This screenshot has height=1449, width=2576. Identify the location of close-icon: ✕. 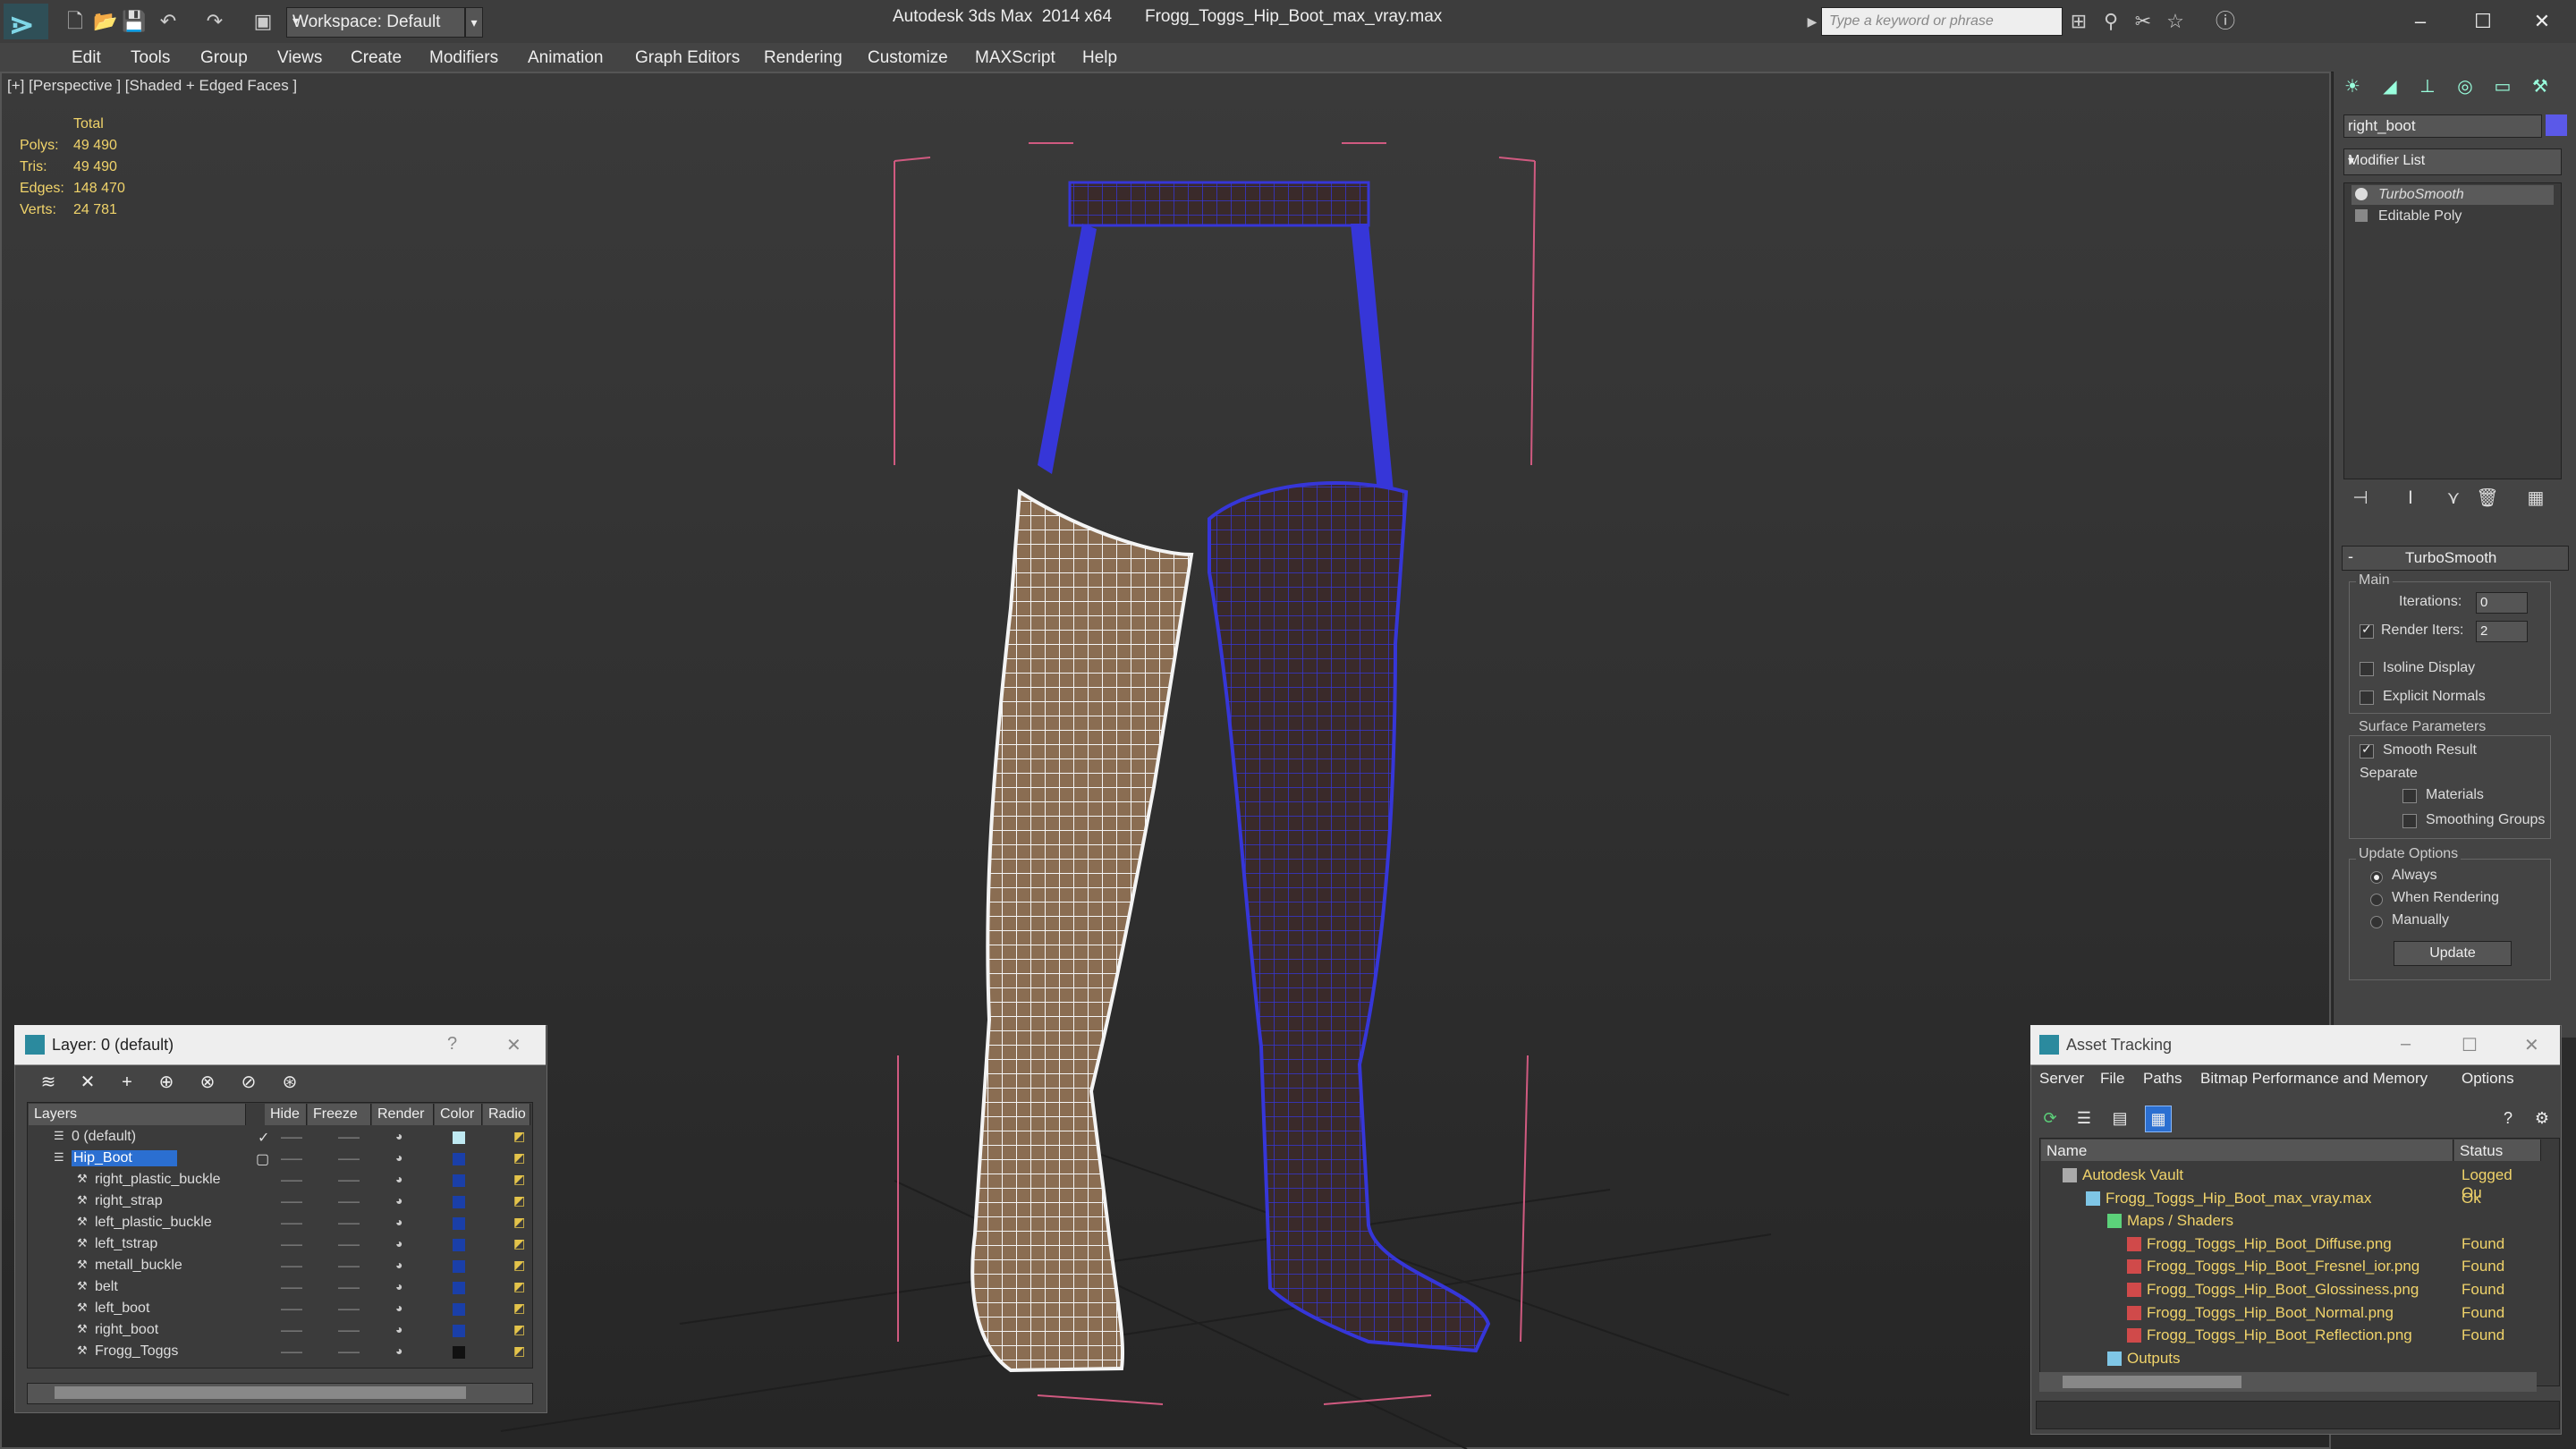
(2531, 1045).